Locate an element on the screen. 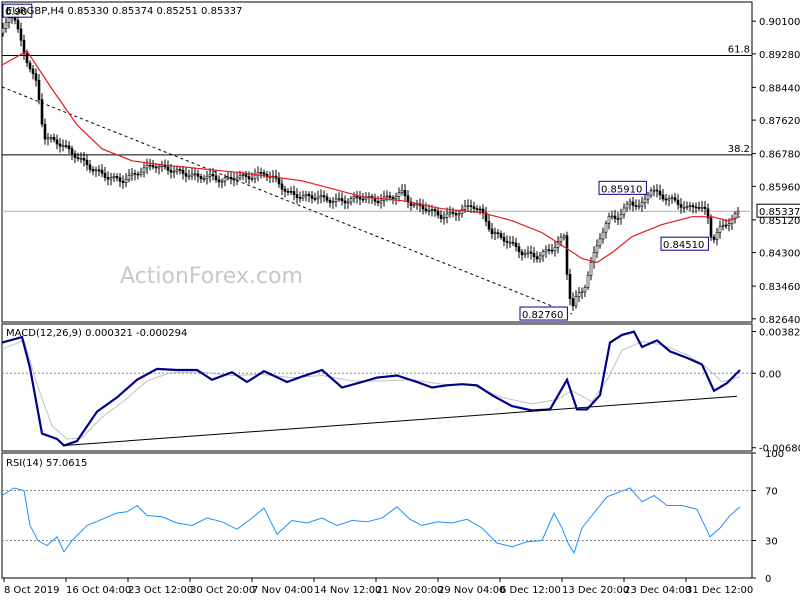 Image resolution: width=800 pixels, height=600 pixels. price-tick-5: 0.85960 is located at coordinates (779, 187).